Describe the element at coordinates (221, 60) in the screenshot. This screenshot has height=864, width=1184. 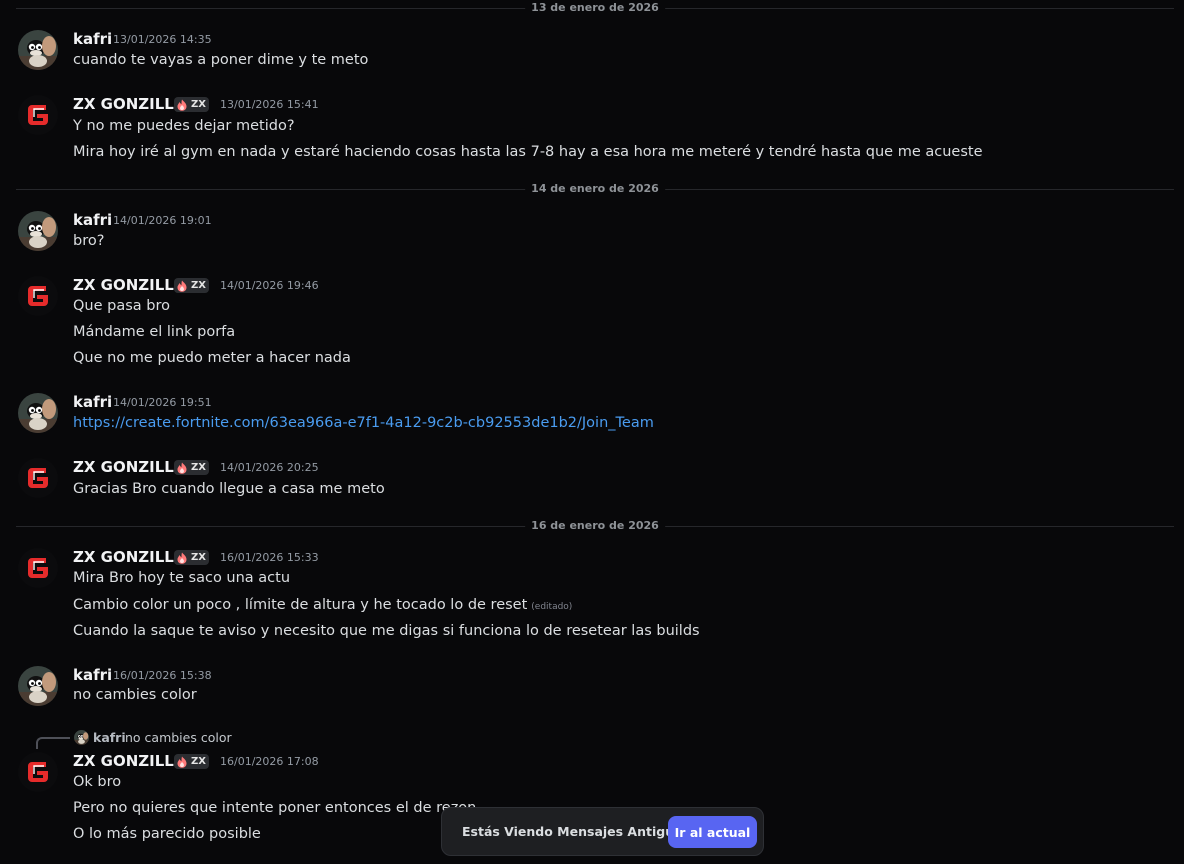
I see `message-text: cuando te vayas a poner dime y te meto` at that location.